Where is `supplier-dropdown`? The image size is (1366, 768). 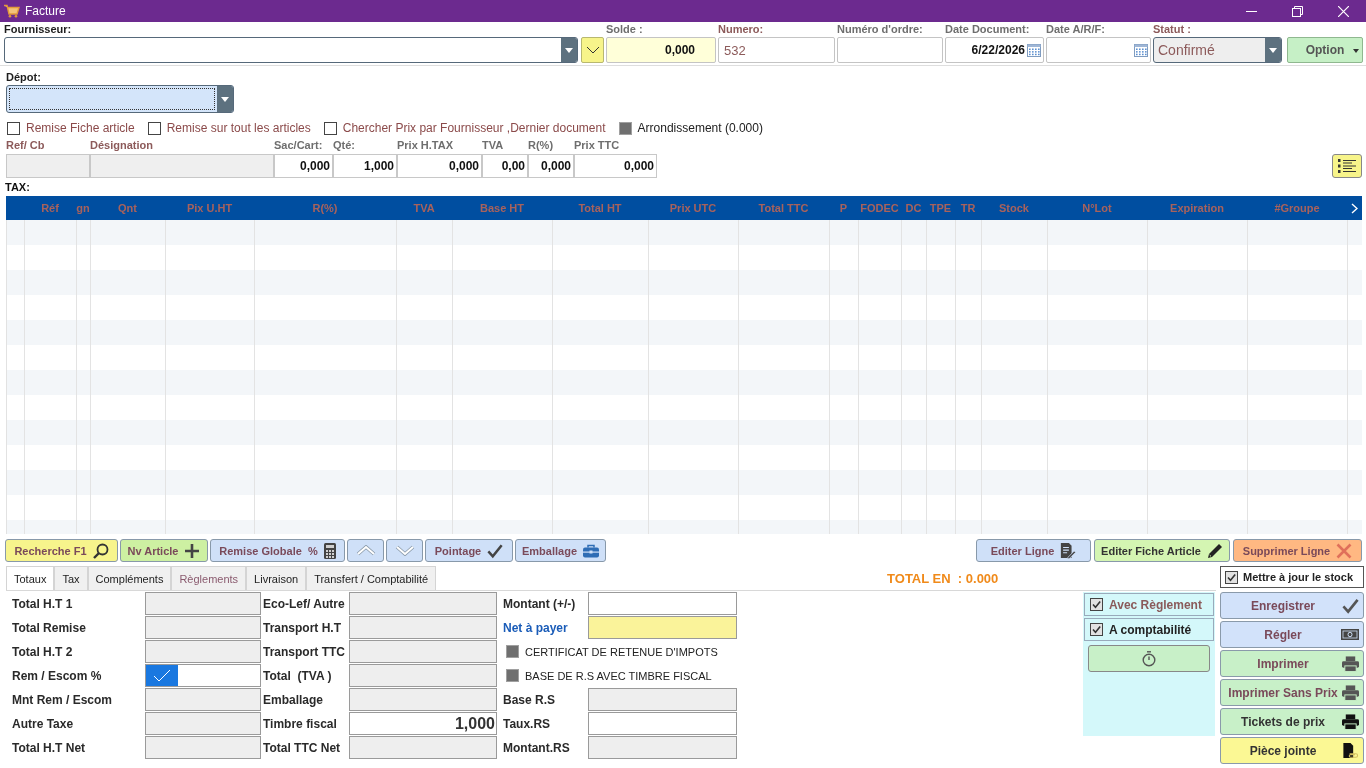 supplier-dropdown is located at coordinates (291, 50).